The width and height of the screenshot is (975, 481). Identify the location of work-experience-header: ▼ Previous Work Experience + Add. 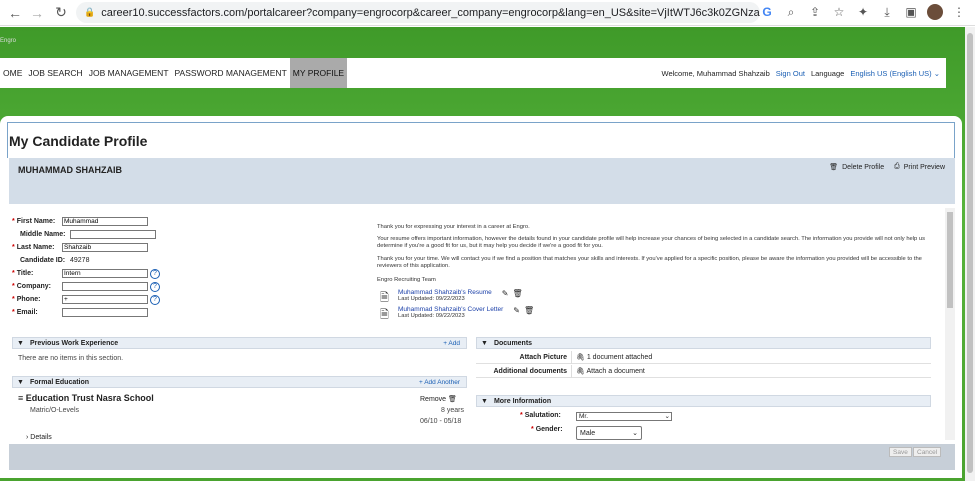
(239, 343).